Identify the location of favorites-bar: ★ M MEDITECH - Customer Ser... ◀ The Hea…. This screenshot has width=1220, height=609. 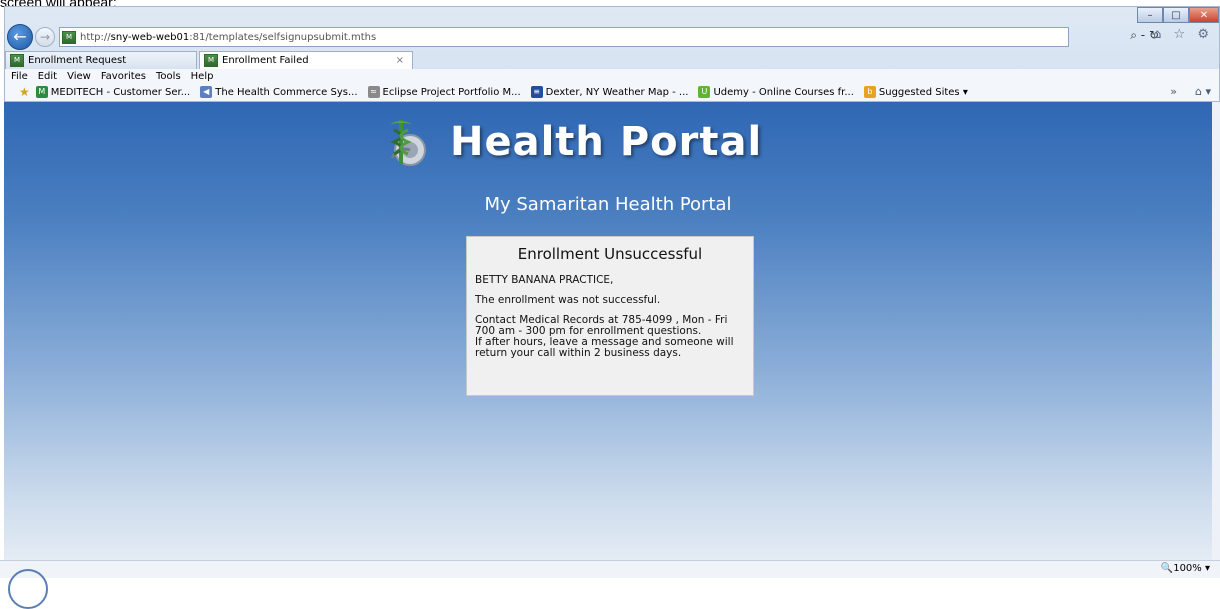
(612, 92).